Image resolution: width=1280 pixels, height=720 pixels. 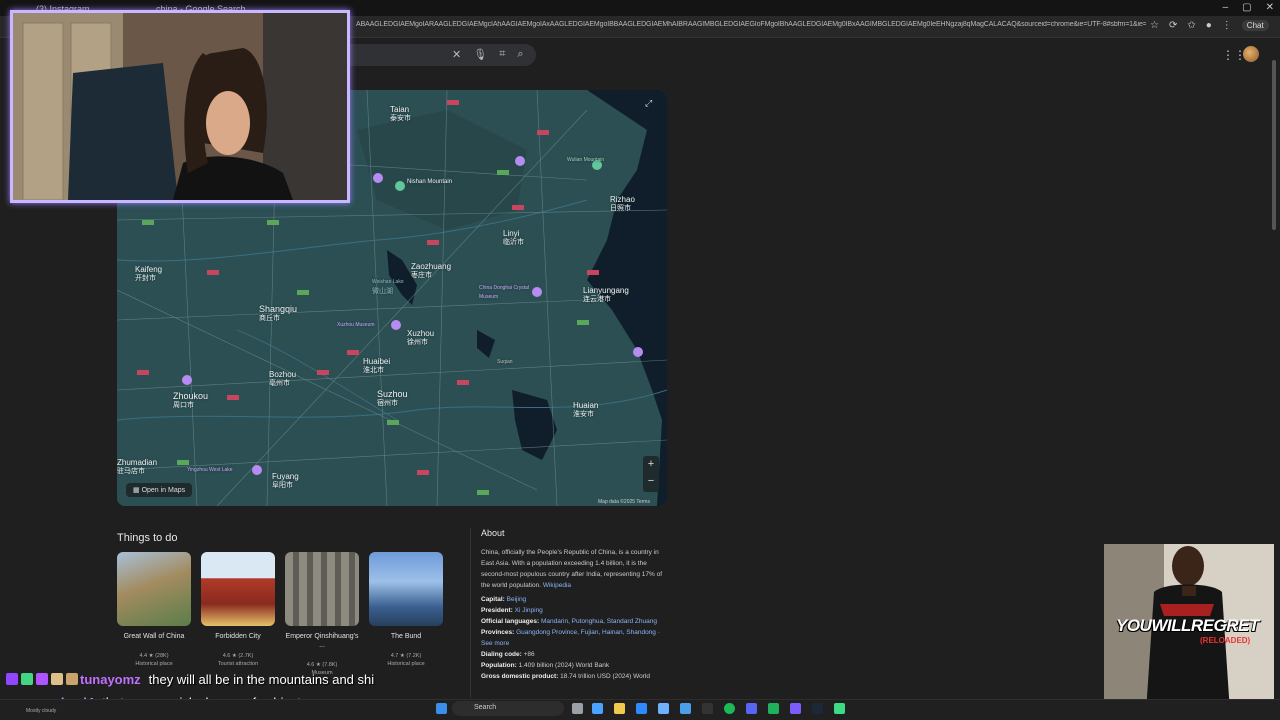 I want to click on maximize-icon: ▢, so click(x=1246, y=7).